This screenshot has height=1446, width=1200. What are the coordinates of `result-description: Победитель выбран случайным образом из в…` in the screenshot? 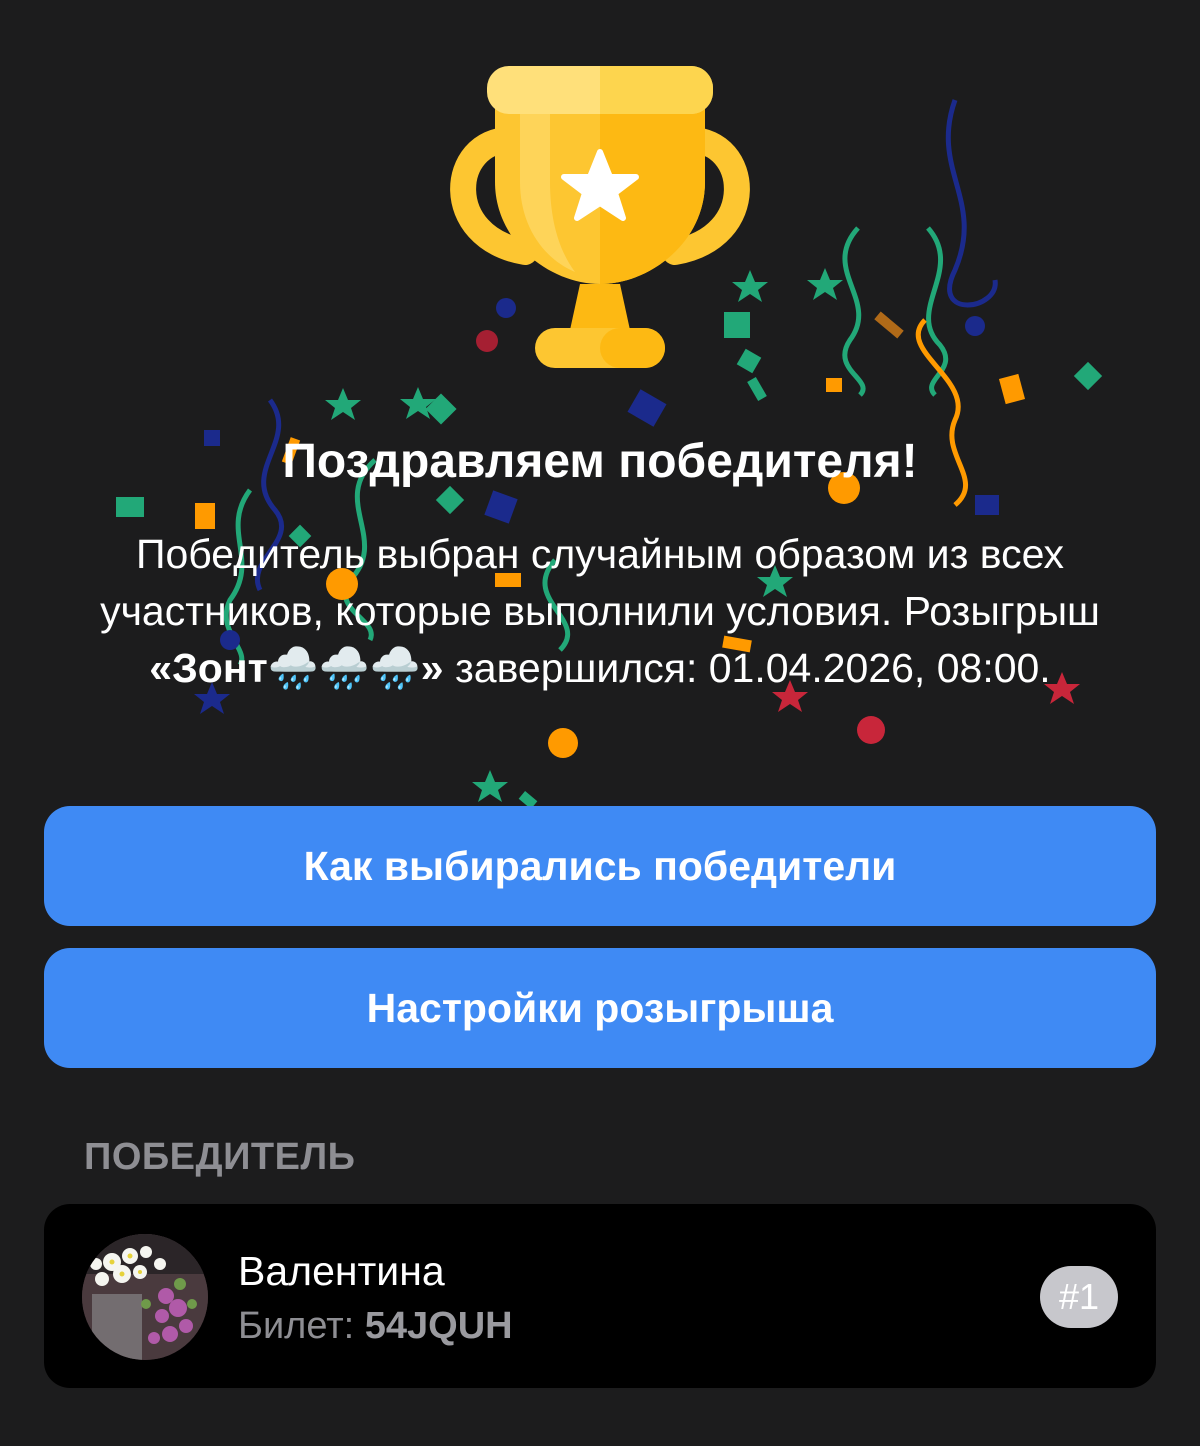 It's located at (600, 611).